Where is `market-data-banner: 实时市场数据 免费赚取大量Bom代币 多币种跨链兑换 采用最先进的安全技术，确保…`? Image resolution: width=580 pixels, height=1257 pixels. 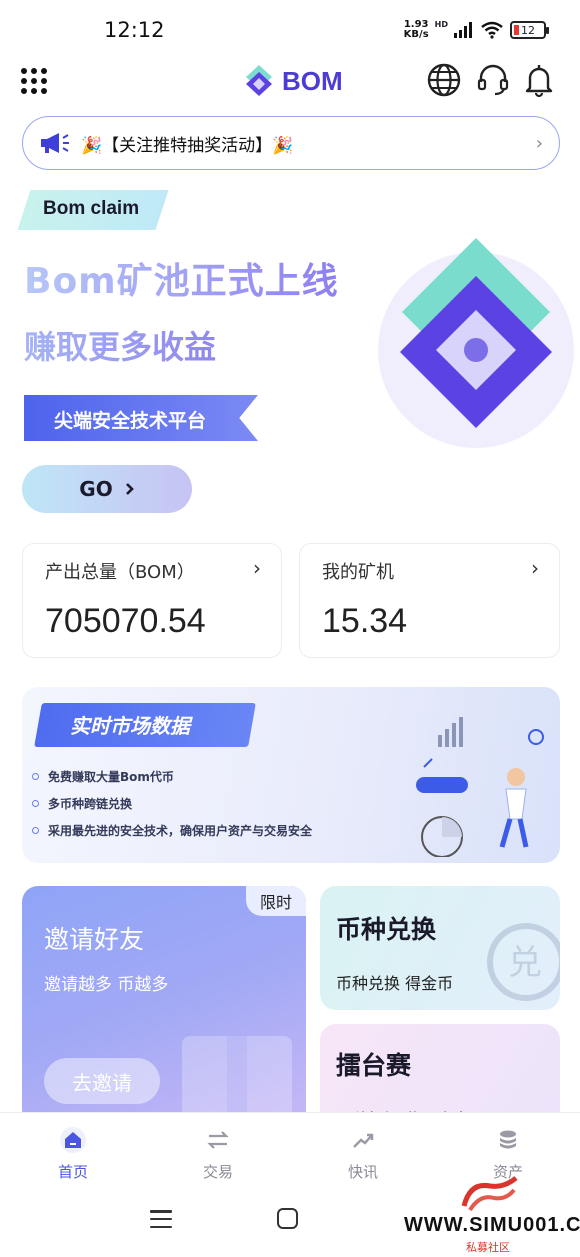 market-data-banner: 实时市场数据 免费赚取大量Bom代币 多币种跨链兑换 采用最先进的安全技术，确保… is located at coordinates (291, 775).